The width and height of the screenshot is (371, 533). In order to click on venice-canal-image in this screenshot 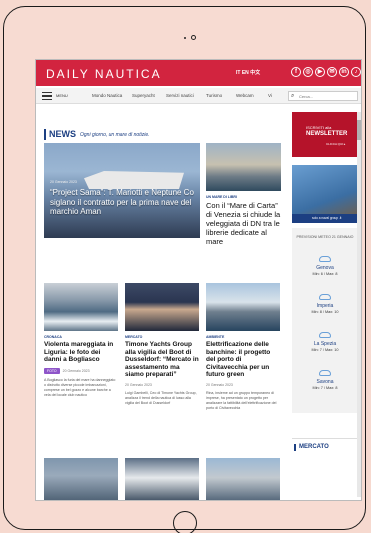, I will do `click(243, 167)`.